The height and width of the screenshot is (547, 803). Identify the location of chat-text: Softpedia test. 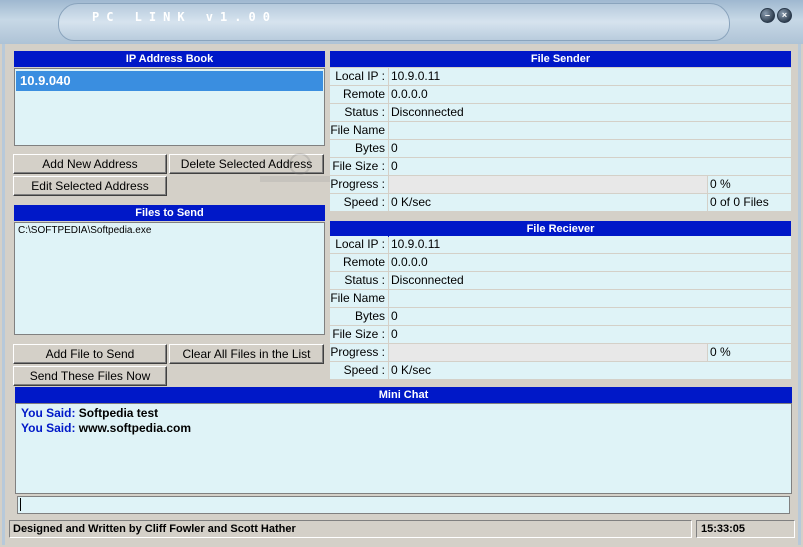
(117, 413).